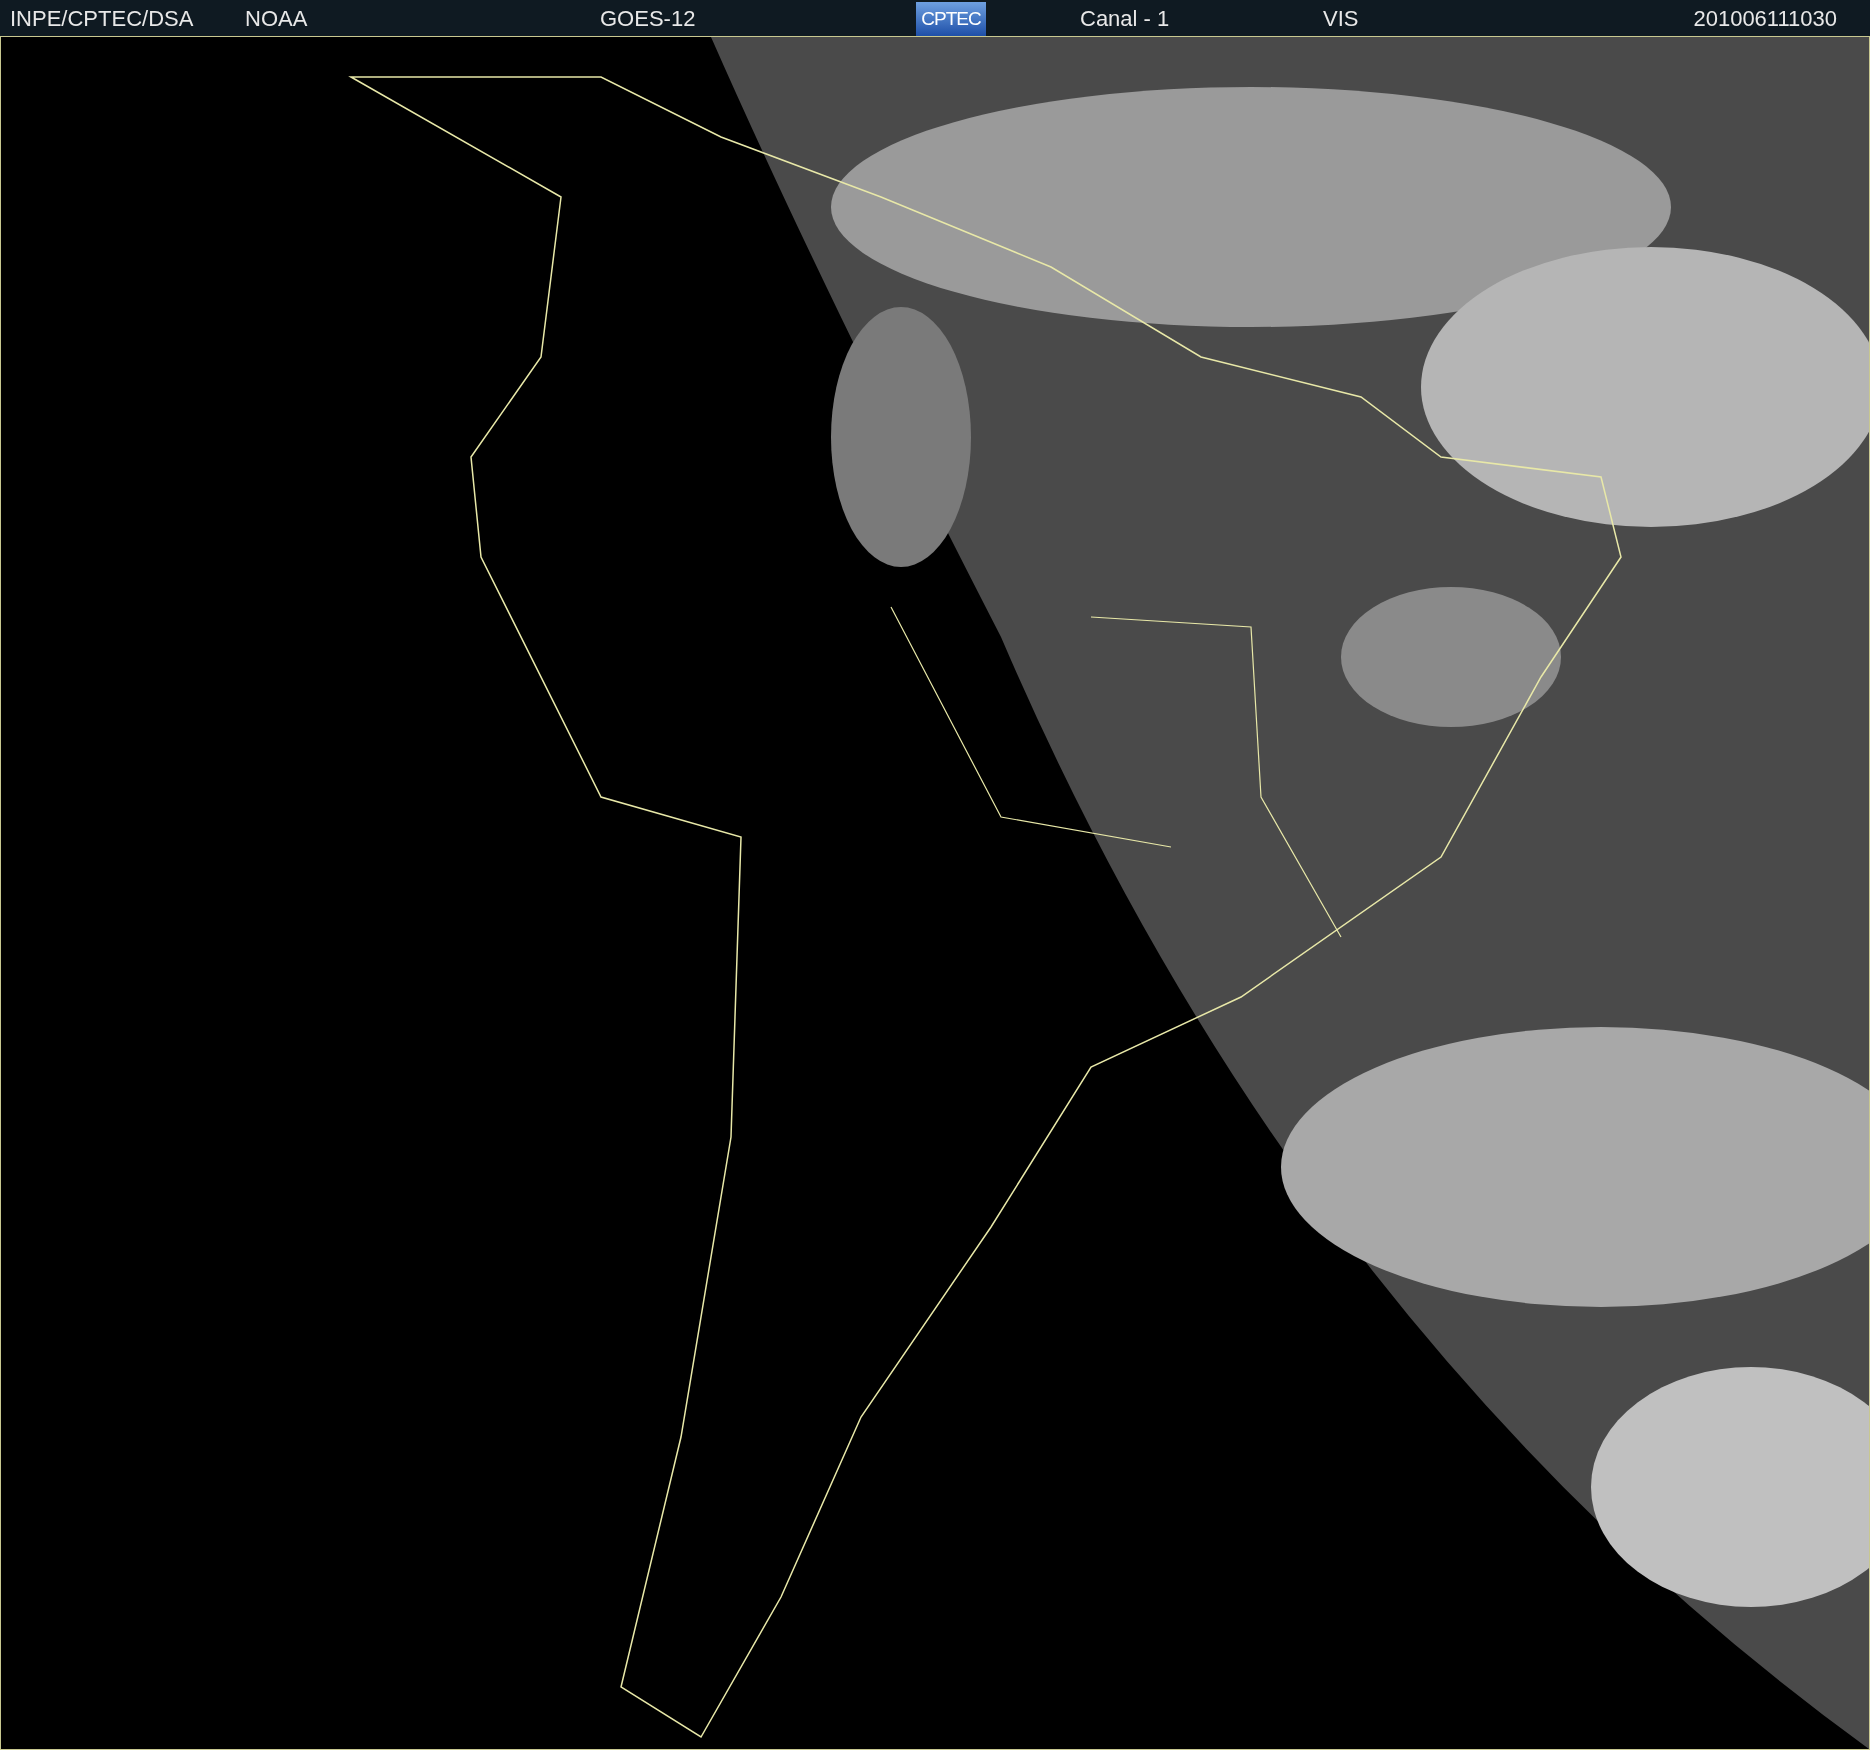  What do you see at coordinates (276, 18) in the screenshot?
I see `agency-label: NOAA` at bounding box center [276, 18].